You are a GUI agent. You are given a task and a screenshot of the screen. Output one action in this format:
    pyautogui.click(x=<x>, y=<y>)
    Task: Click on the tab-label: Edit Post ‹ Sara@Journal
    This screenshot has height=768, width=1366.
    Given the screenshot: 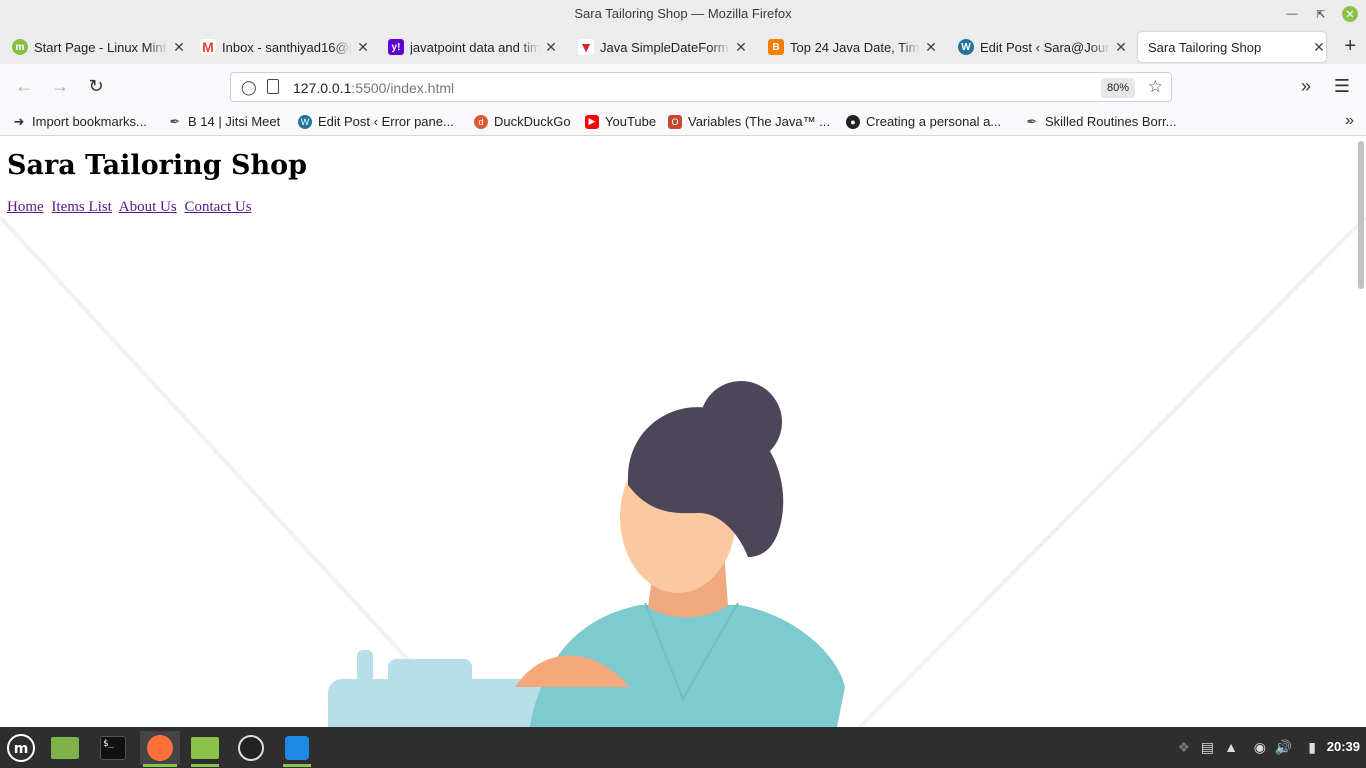 What is the action you would take?
    pyautogui.click(x=1045, y=47)
    